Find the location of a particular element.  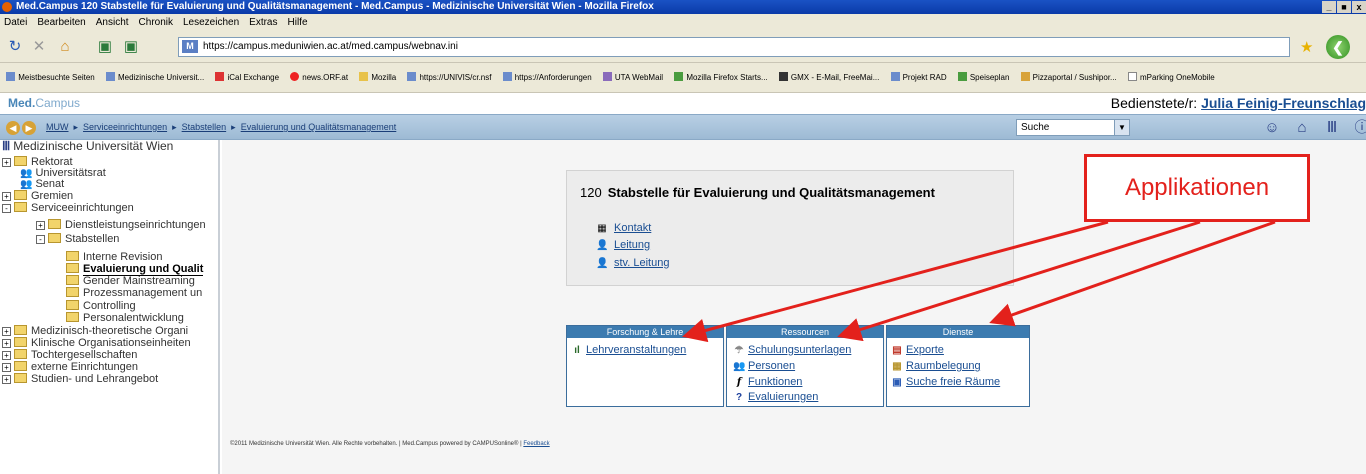

exporte-link: Exporte is located at coordinates (925, 350).